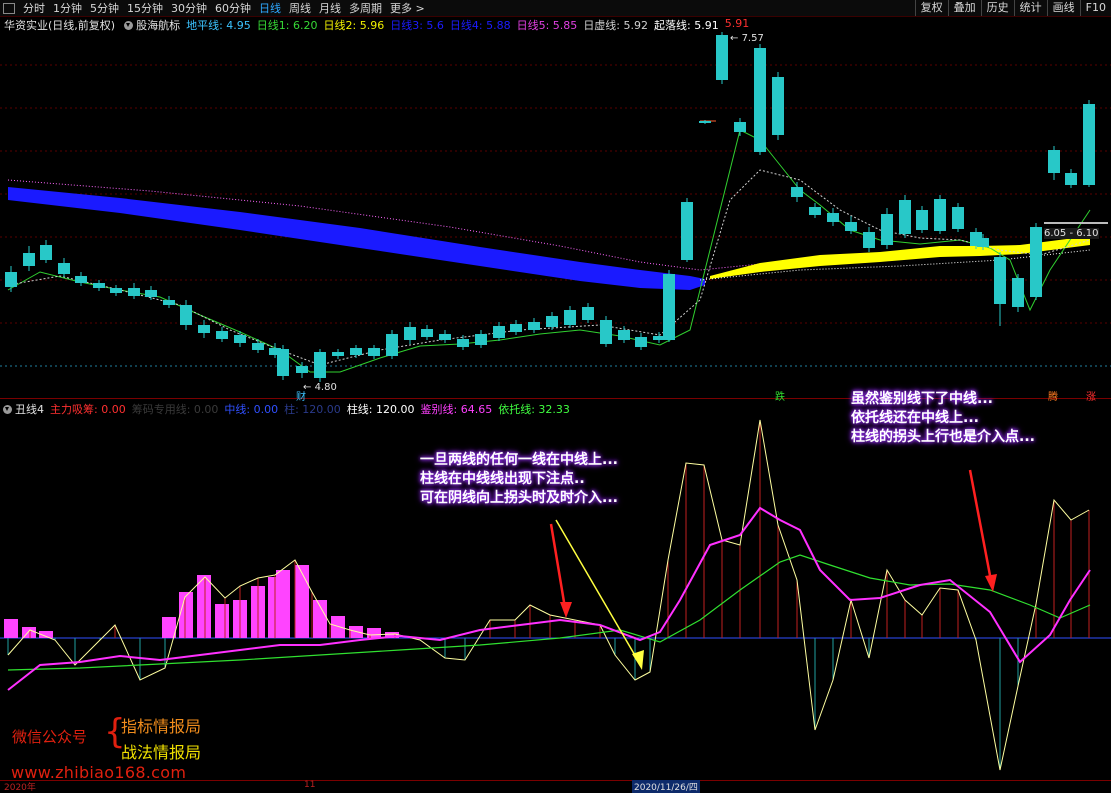  Describe the element at coordinates (1053, 395) in the screenshot. I see `marker-teng: 腾` at that location.